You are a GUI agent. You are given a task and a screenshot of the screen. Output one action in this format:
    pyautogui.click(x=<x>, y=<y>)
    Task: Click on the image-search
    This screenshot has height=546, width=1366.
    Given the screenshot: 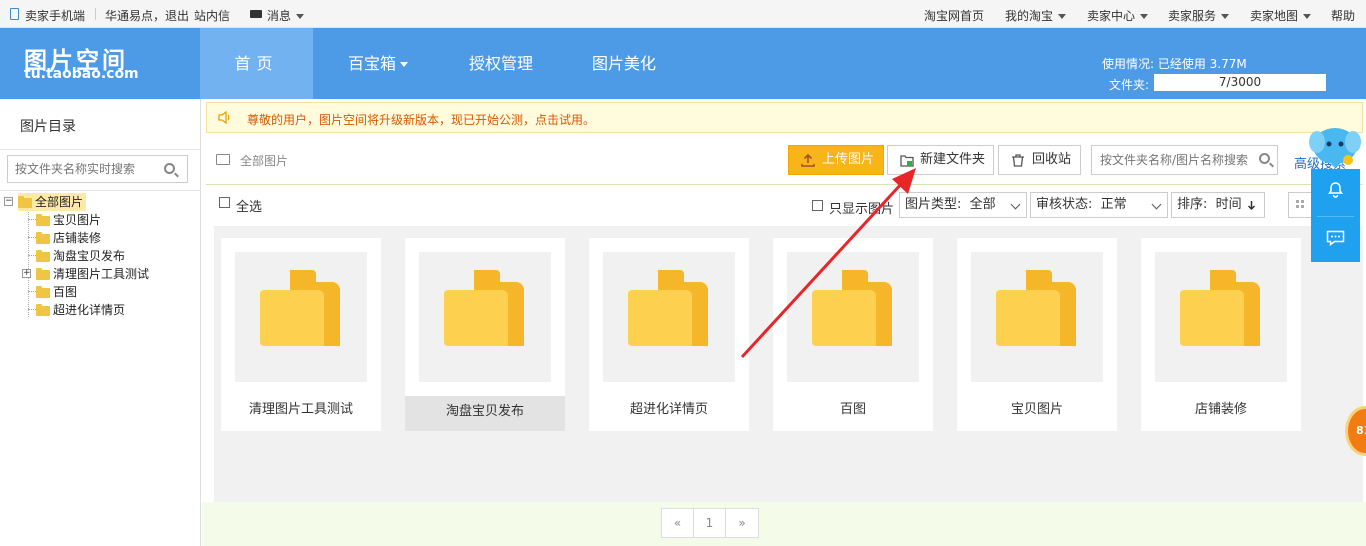 What is the action you would take?
    pyautogui.click(x=1184, y=160)
    